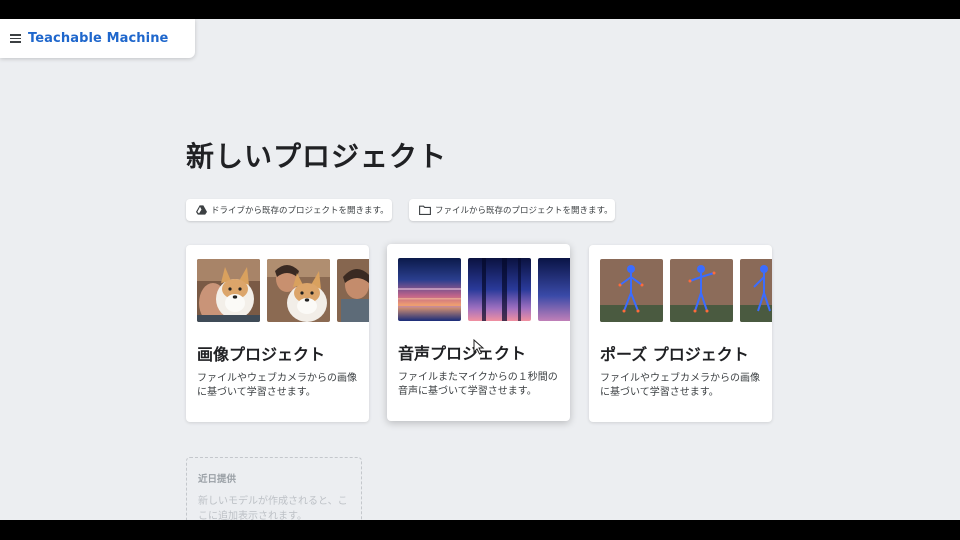  Describe the element at coordinates (274, 488) in the screenshot. I see `coming-soon-placeholder: 近日提供 新しいモデルが作成されると、ここに追加表示されます。` at that location.